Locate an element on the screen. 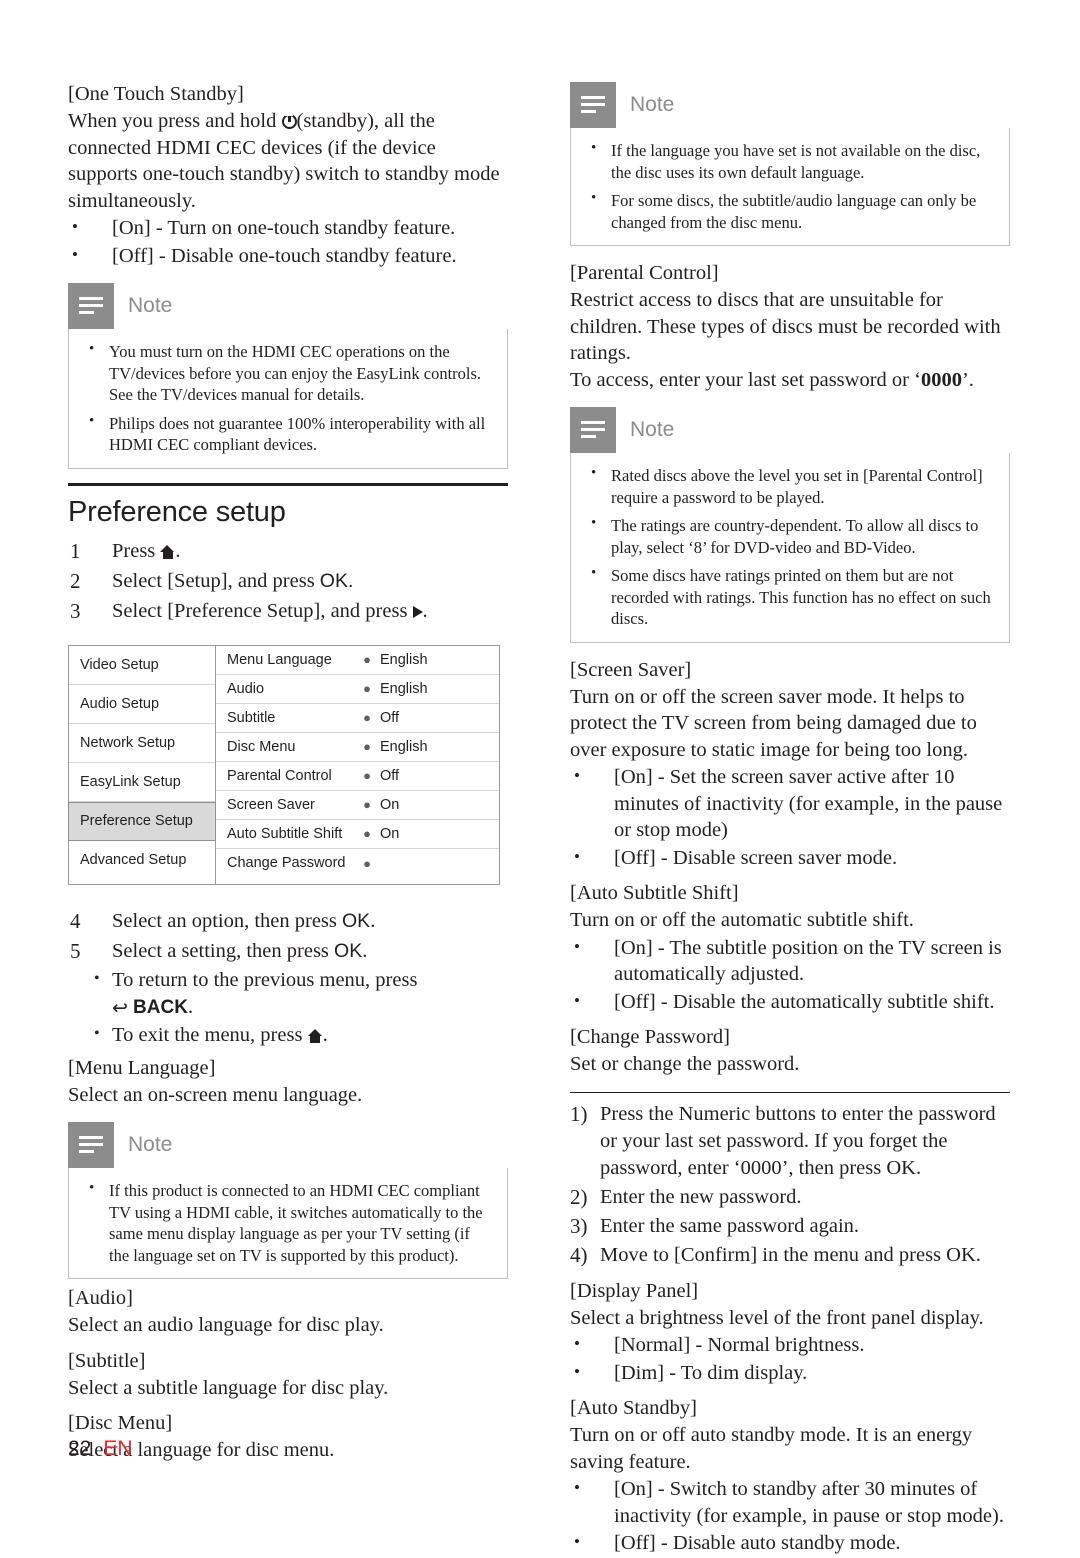  menu-row-value: On is located at coordinates (390, 804).